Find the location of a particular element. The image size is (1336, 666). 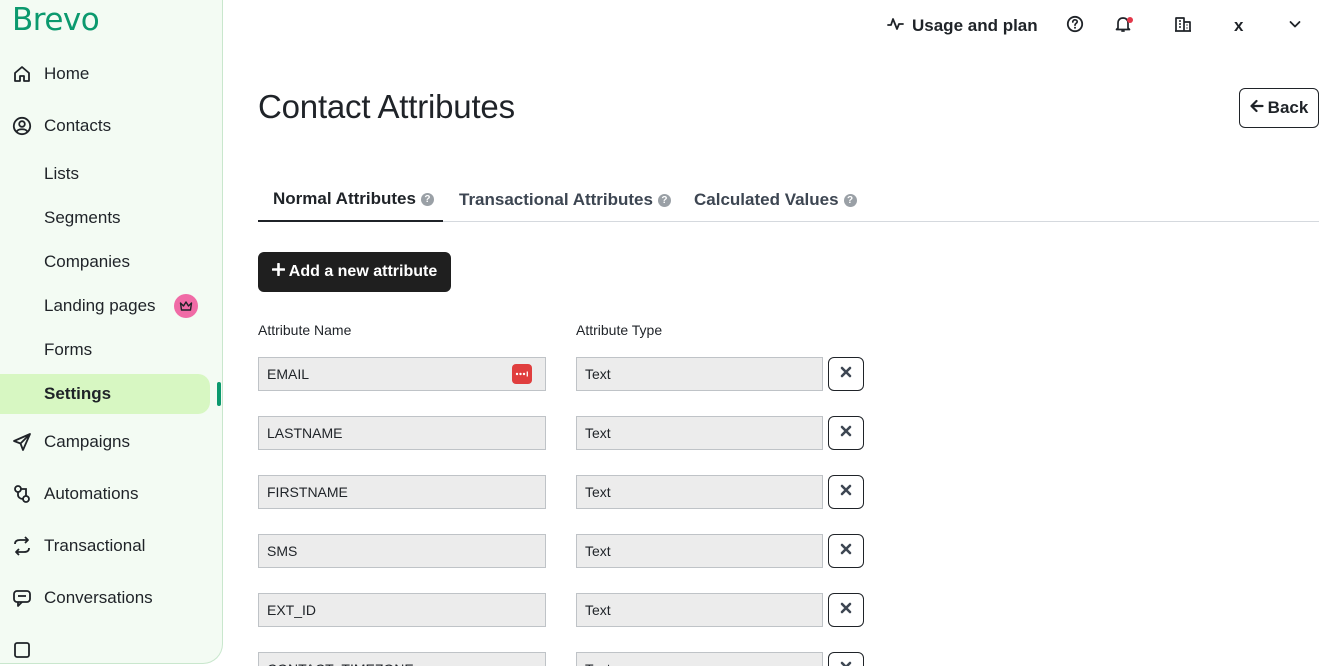

plus-icon is located at coordinates (278, 271).